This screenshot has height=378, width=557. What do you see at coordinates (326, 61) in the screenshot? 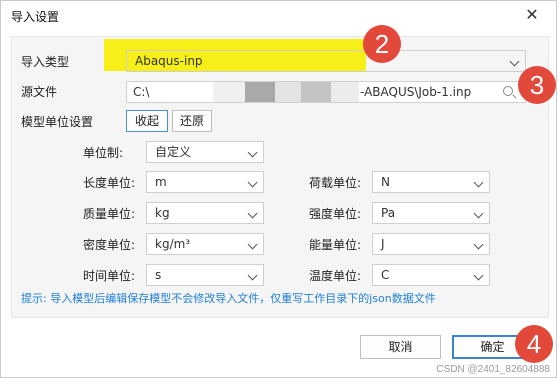
I see `import-type-select: Abaqus-inp` at bounding box center [326, 61].